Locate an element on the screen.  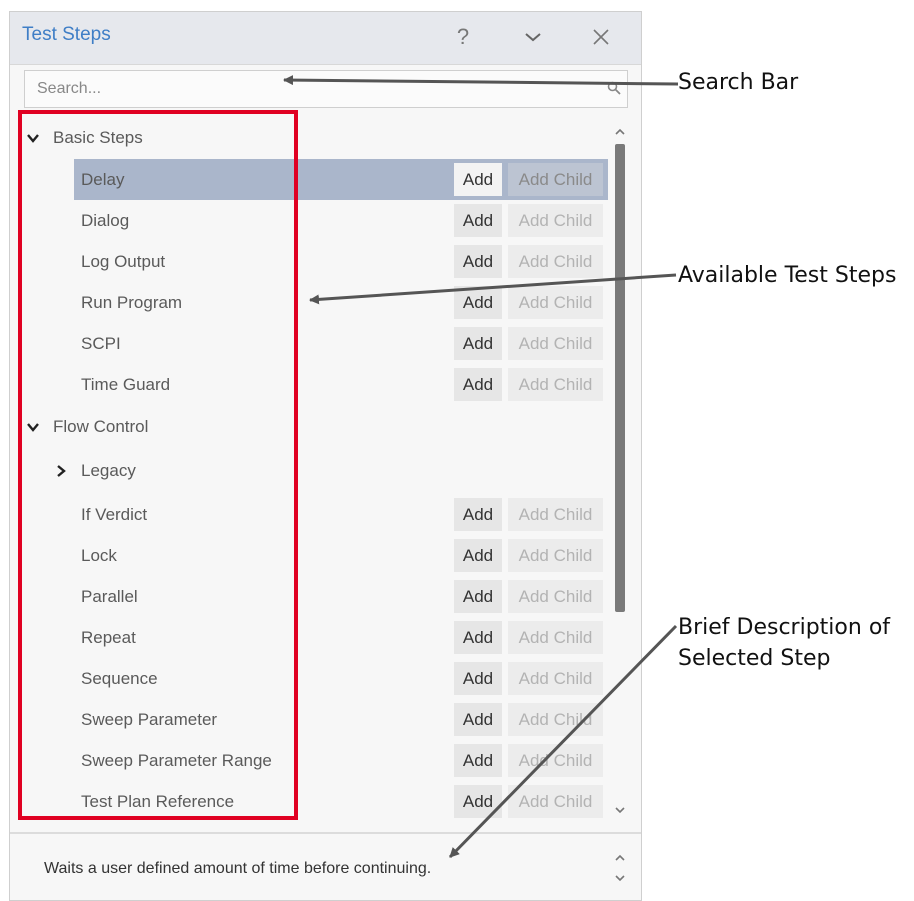
annotation-search-bar: Search Bar is located at coordinates (738, 82).